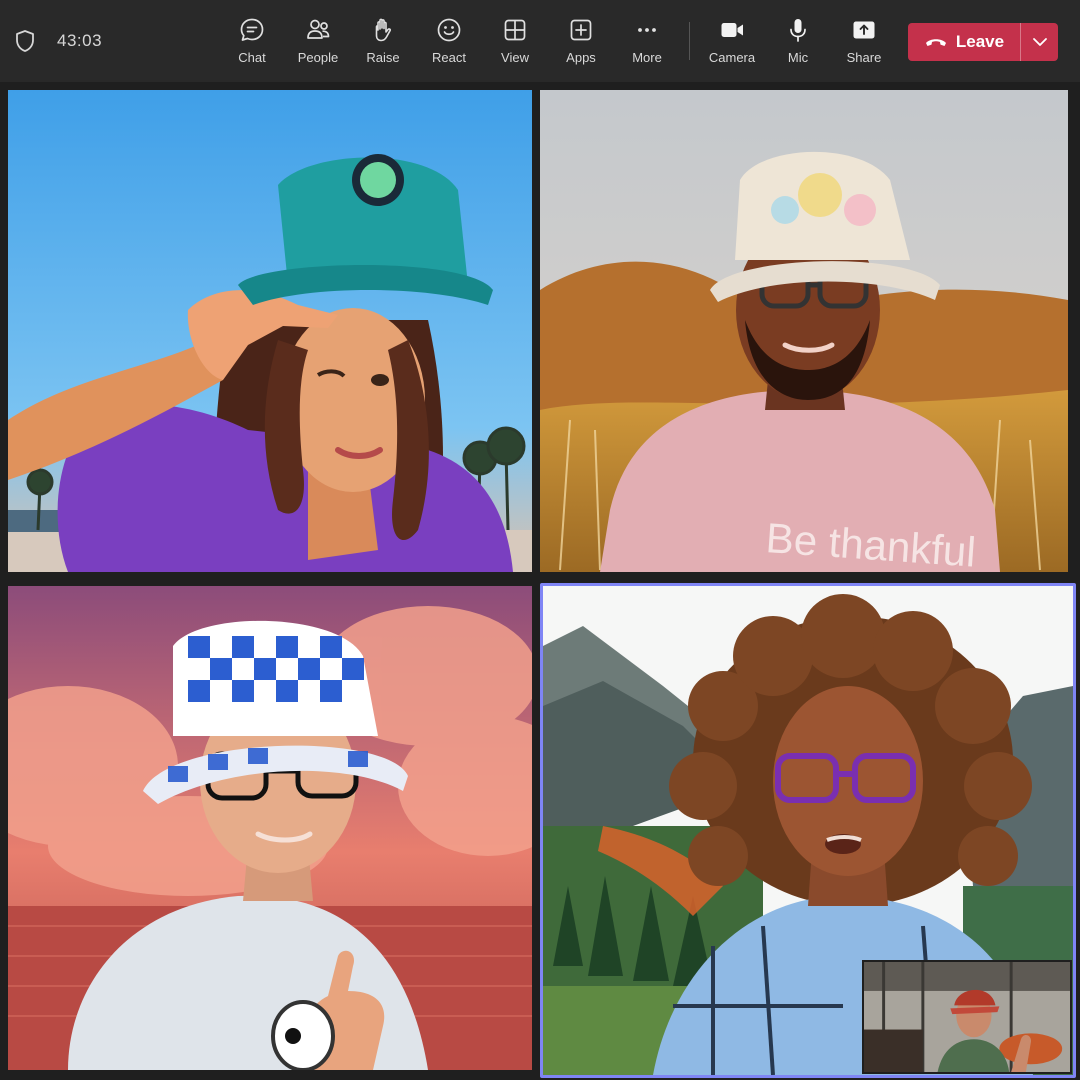  I want to click on raise-label: Raise, so click(383, 57).